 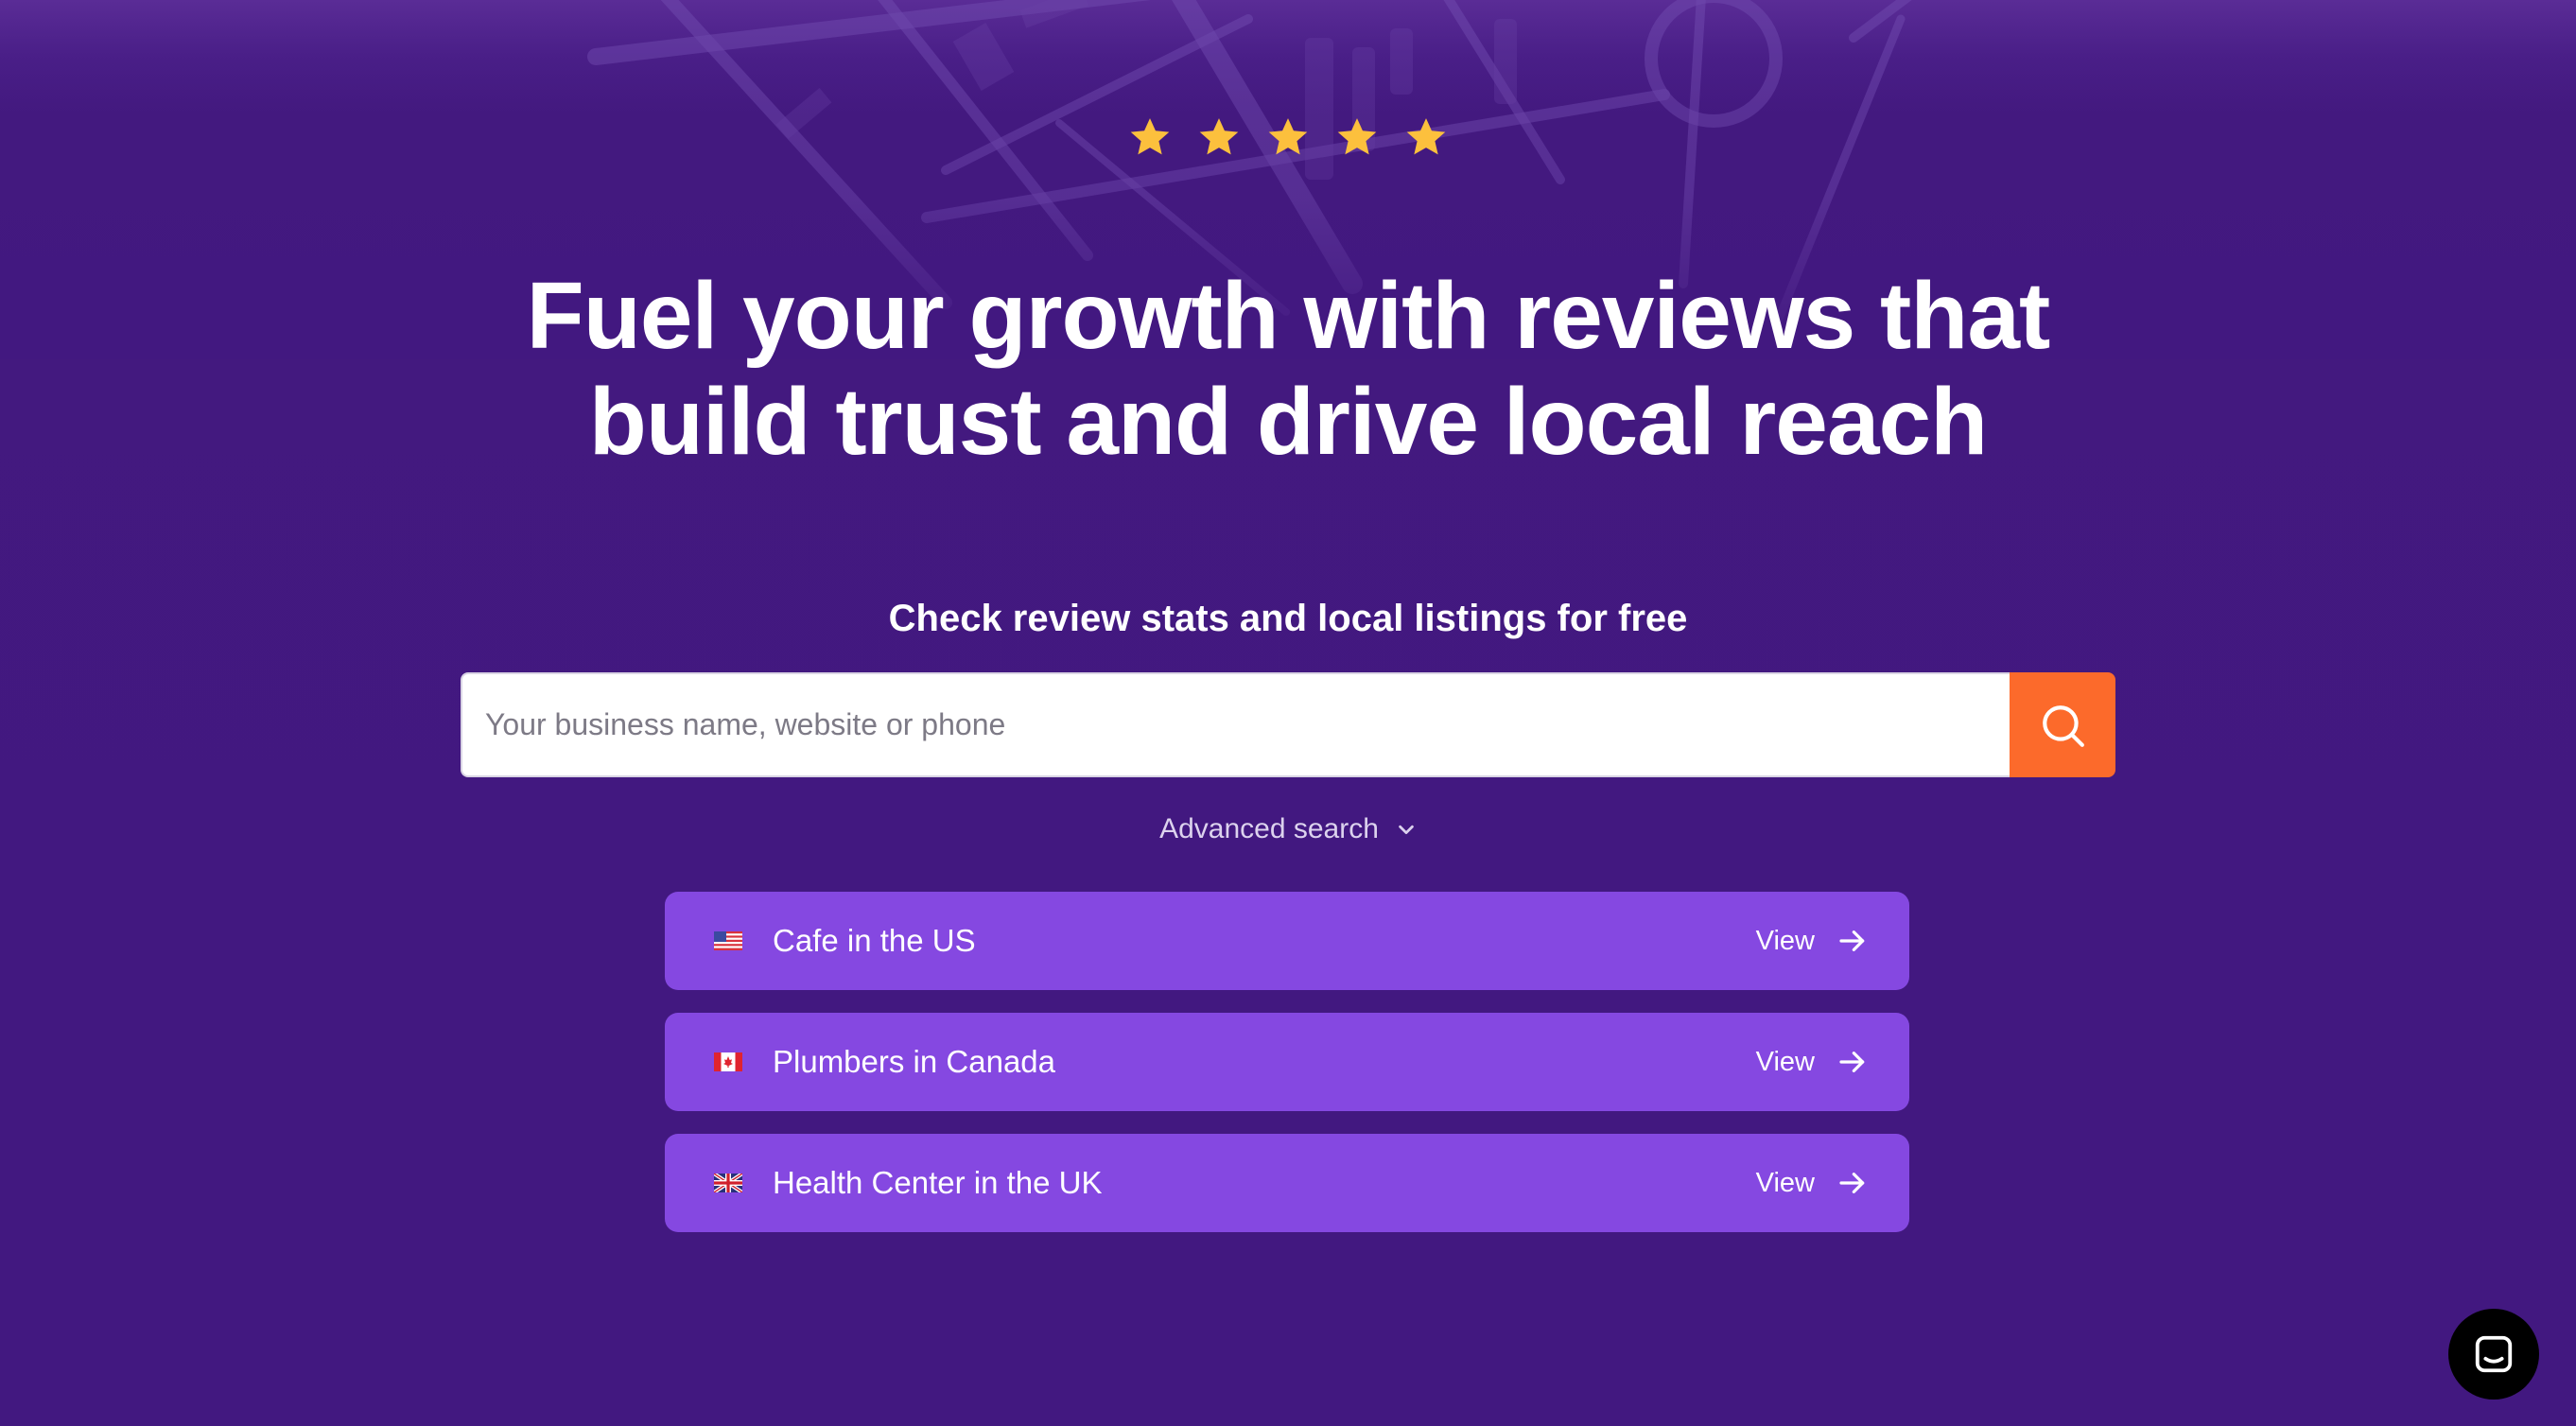 I want to click on chat-icon, so click(x=2494, y=1354).